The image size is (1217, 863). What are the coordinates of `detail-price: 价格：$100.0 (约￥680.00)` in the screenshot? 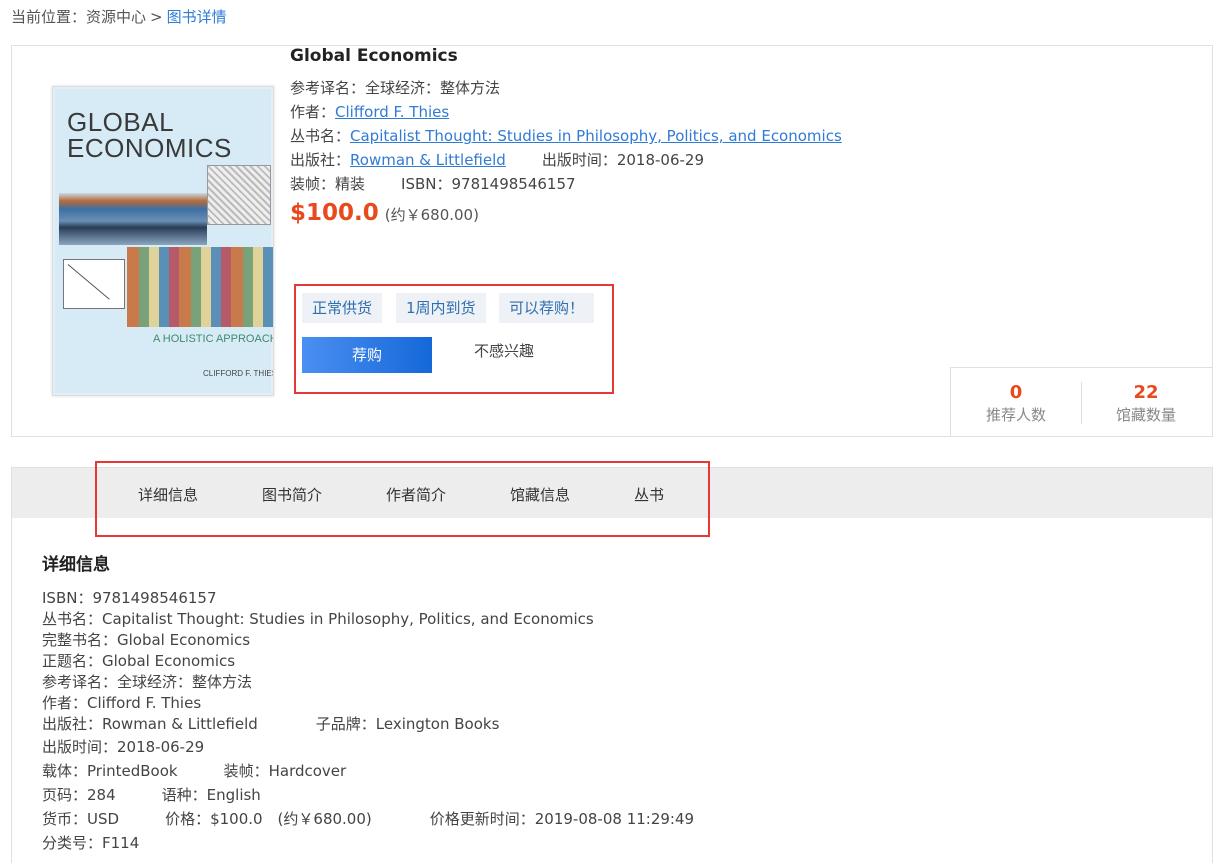 It's located at (268, 819).